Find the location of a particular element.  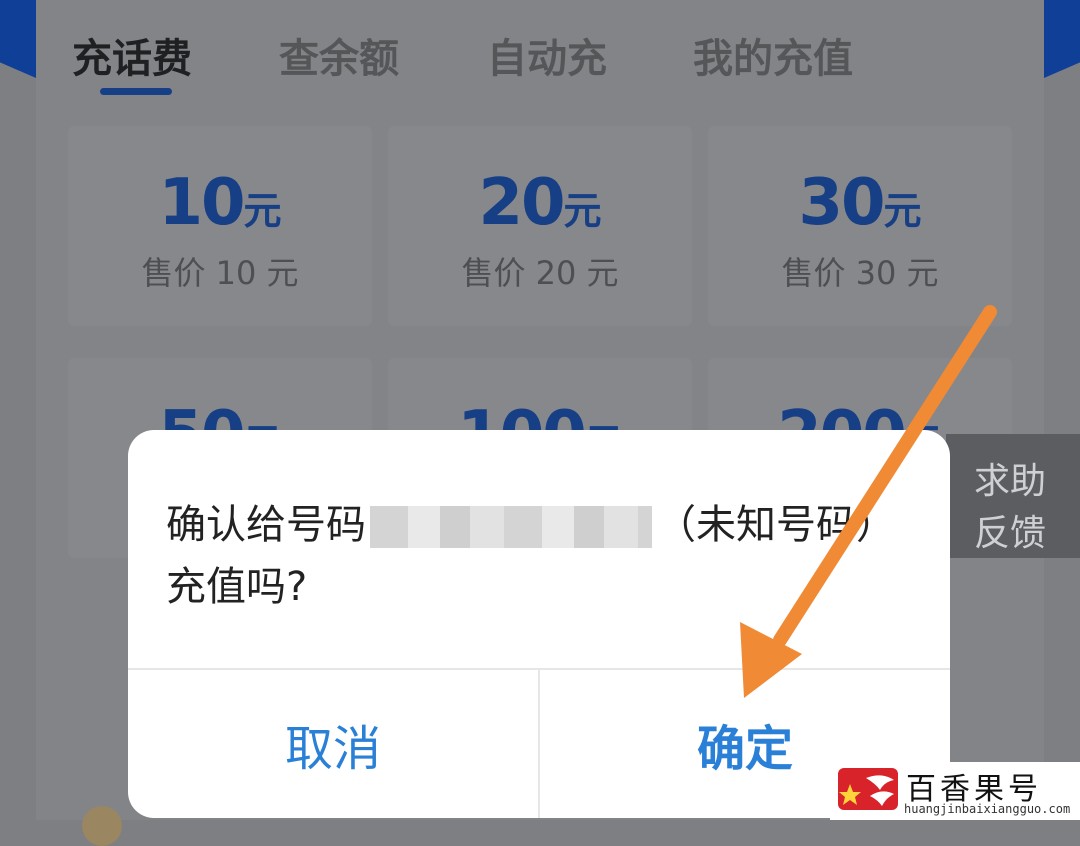

help-feedback-button: 求助 反馈 is located at coordinates (1013, 496).